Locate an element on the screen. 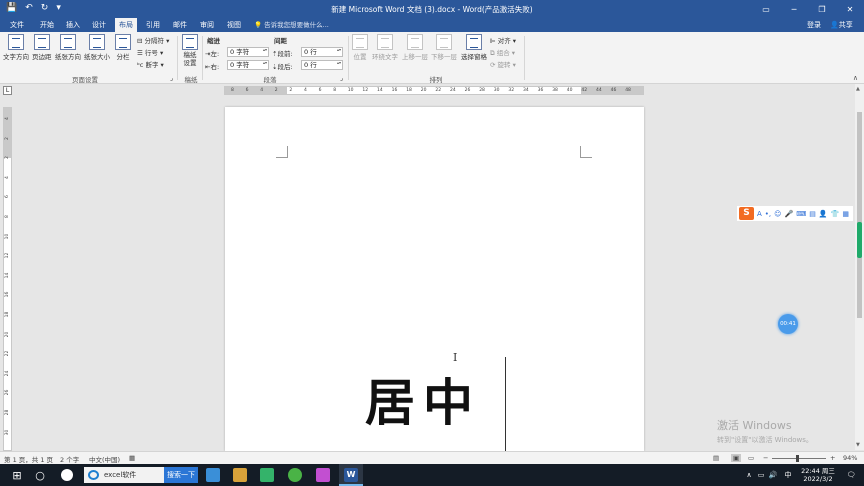 Image resolution: width=864 pixels, height=486 pixels. ruler-tick-label: 48 is located at coordinates (628, 90).